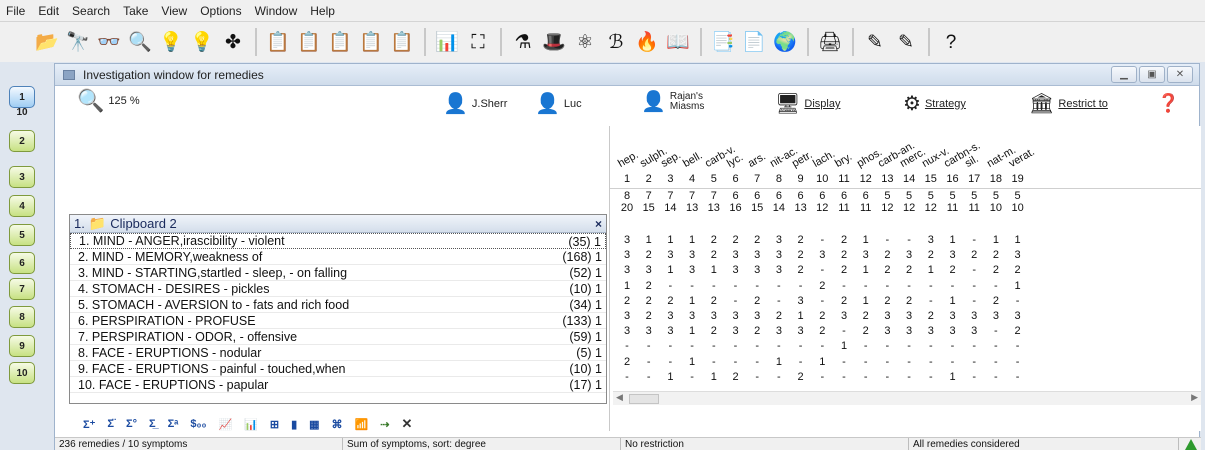  Describe the element at coordinates (89, 424) in the screenshot. I see `sort-option-icon: Σ⁺` at that location.